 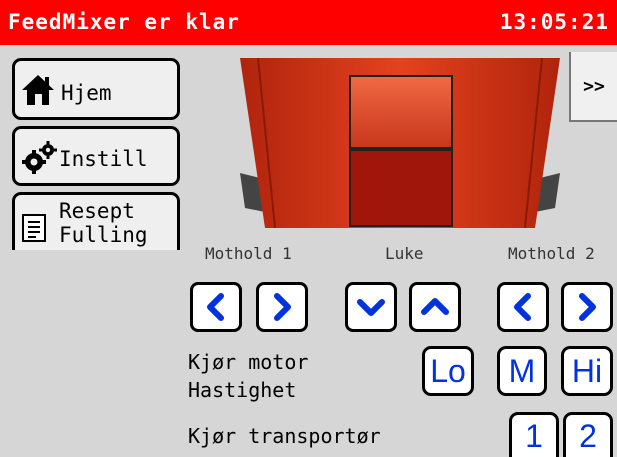 I want to click on chevron-down-icon, so click(x=371, y=307).